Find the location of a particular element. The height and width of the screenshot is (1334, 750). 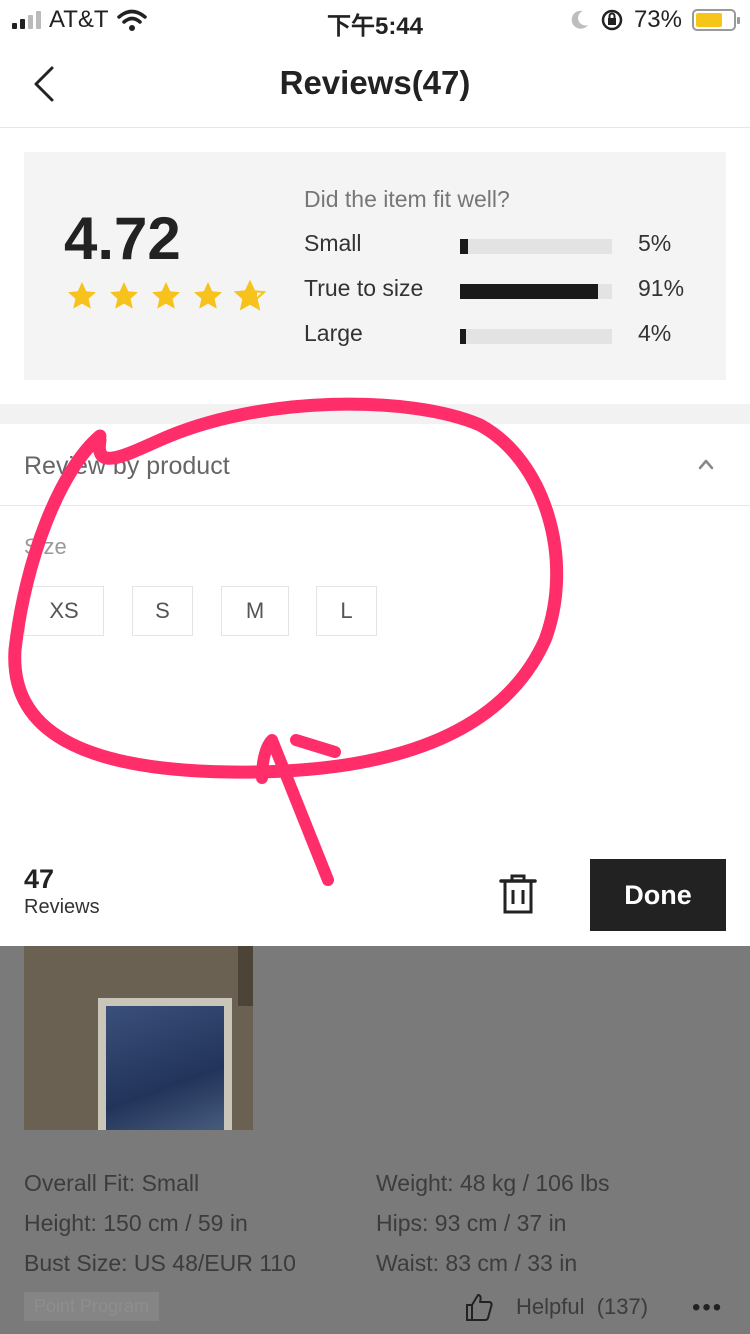

fit-row-small: Small 5% is located at coordinates (504, 246).